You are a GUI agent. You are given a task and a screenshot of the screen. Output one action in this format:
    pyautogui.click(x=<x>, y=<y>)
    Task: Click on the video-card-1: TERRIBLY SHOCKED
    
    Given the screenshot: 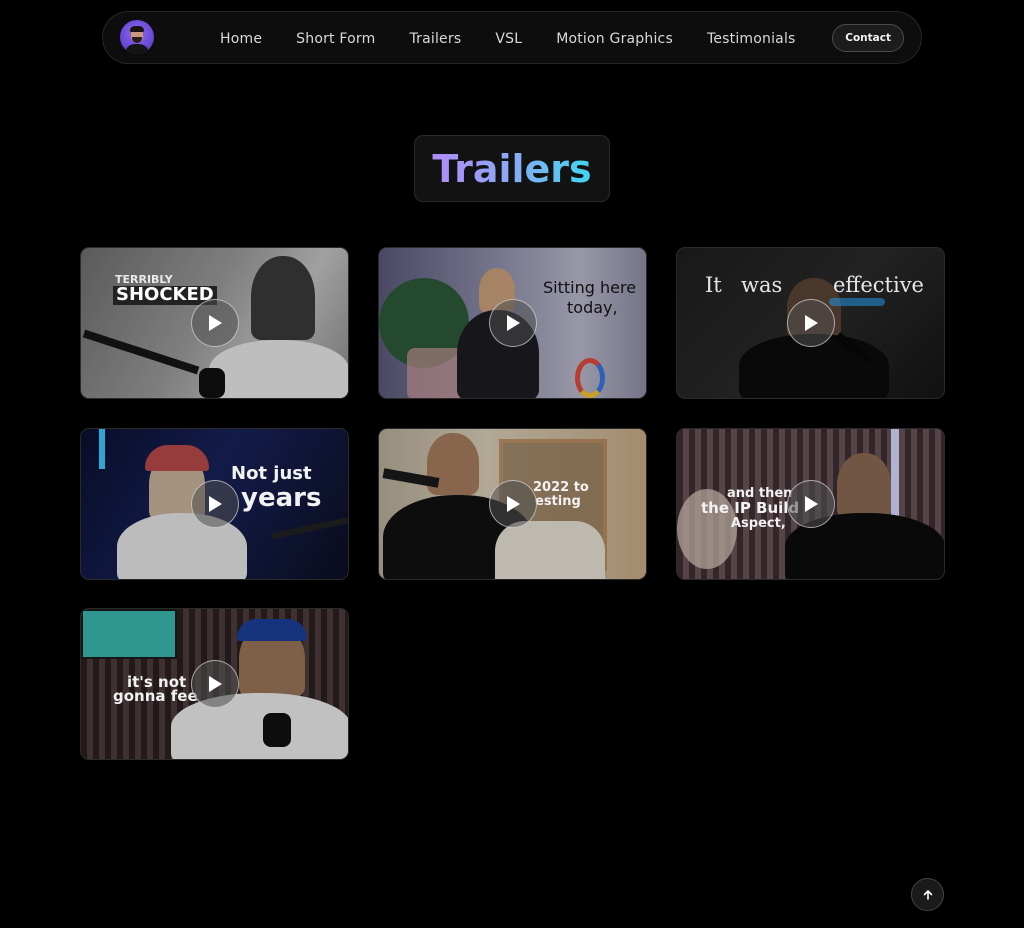 What is the action you would take?
    pyautogui.click(x=214, y=323)
    